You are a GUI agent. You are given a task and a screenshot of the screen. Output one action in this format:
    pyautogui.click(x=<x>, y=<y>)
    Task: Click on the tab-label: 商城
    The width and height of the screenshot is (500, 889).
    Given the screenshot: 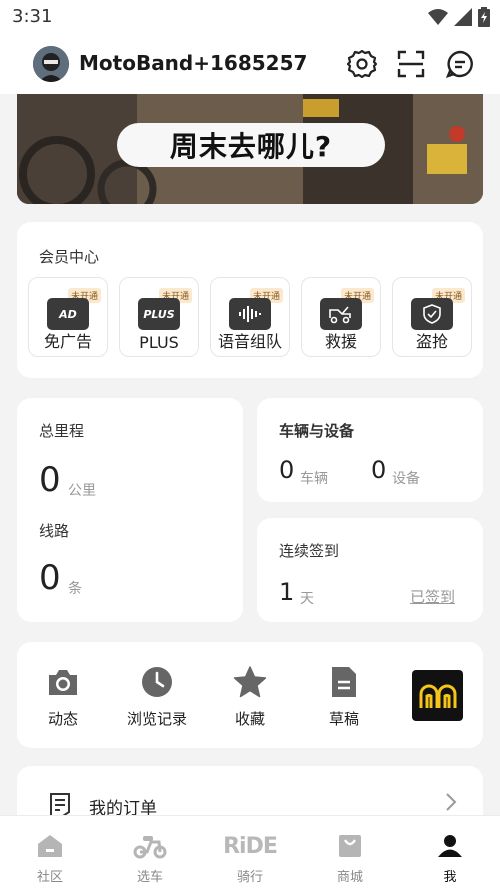 What is the action you would take?
    pyautogui.click(x=349, y=877)
    